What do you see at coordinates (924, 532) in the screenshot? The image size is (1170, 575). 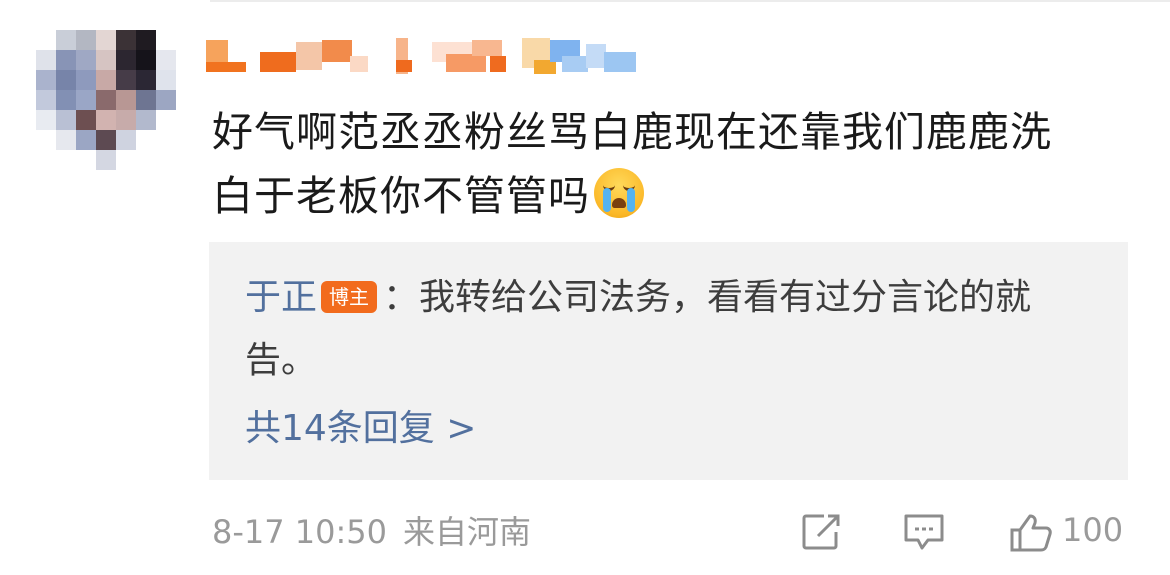 I see `comment-icon` at bounding box center [924, 532].